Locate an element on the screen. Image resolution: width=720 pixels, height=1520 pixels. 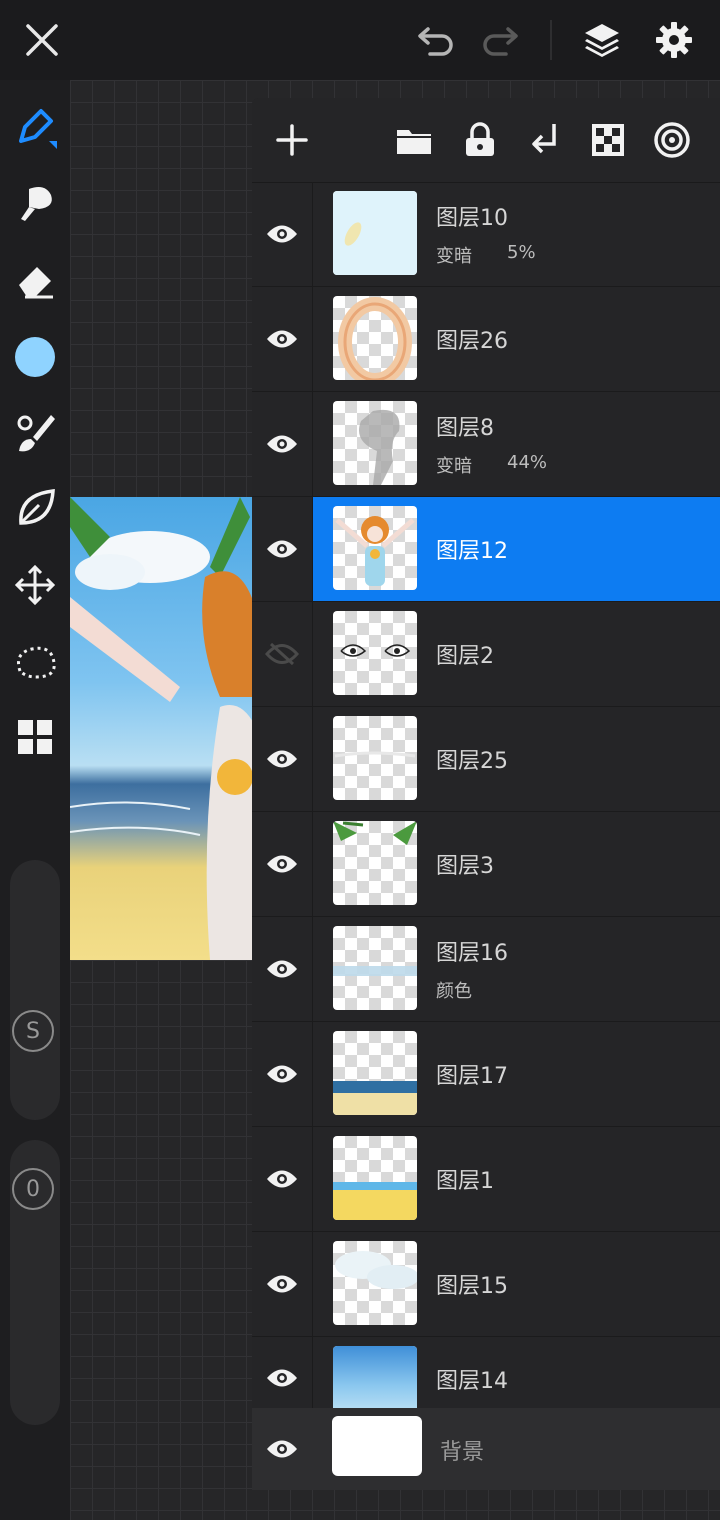
layers-icon is located at coordinates (602, 40).